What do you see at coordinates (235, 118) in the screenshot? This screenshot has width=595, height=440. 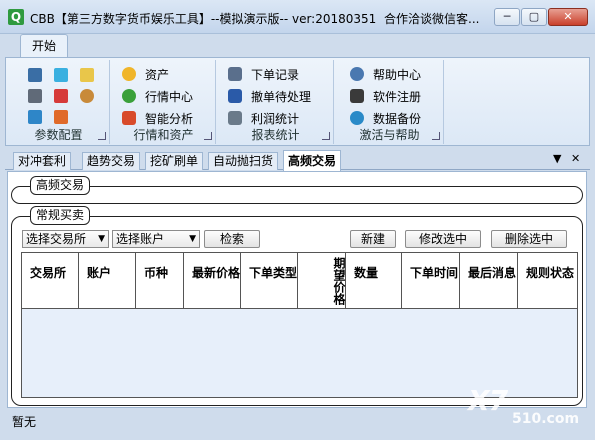 I see `profit-chart-icon` at bounding box center [235, 118].